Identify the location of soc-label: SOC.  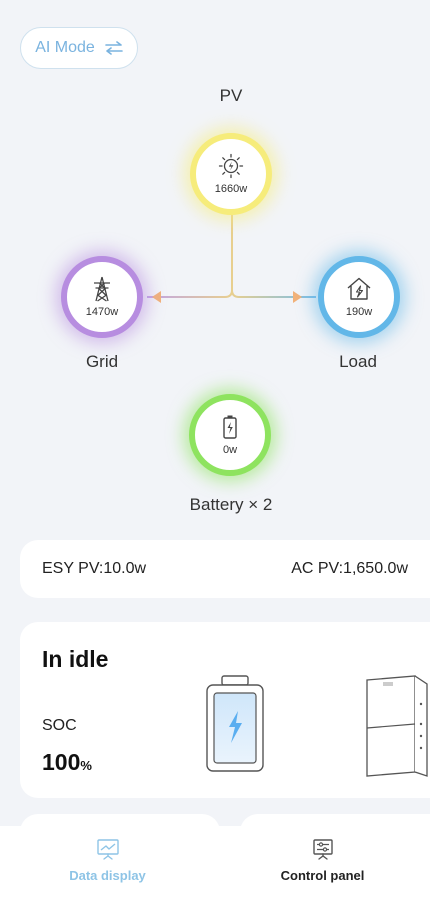
(59, 725).